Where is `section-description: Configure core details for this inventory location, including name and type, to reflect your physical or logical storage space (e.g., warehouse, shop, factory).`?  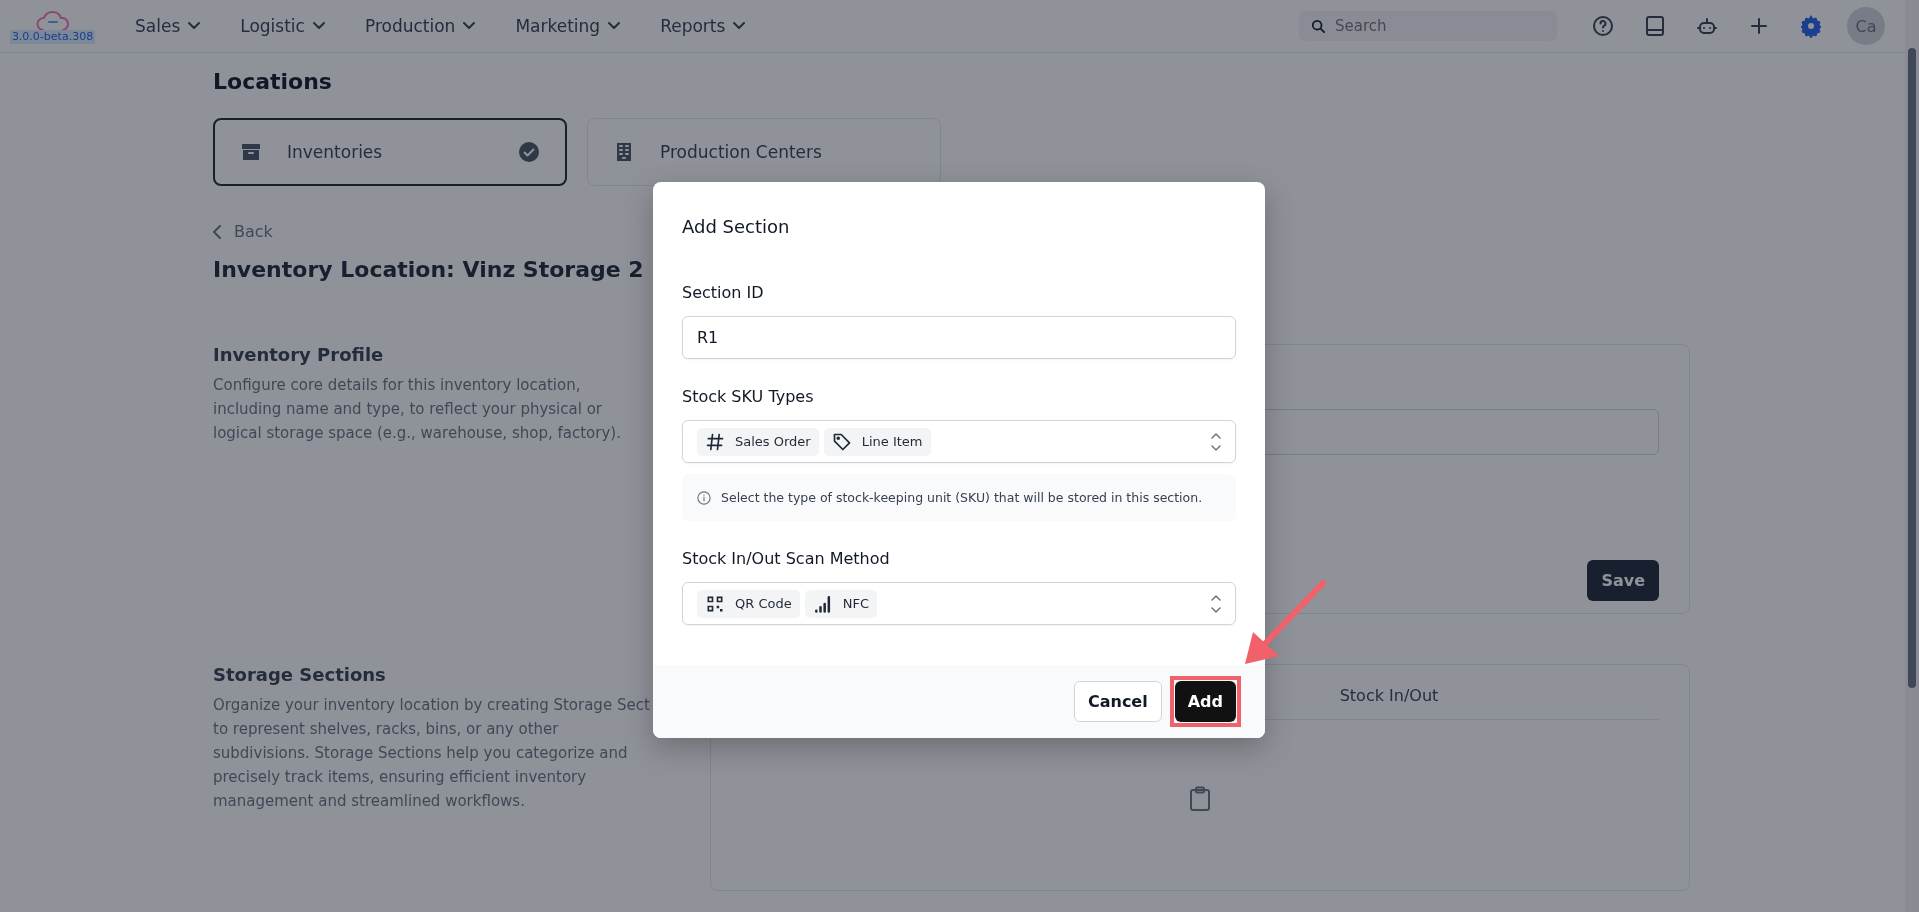 section-description: Configure core details for this inventory location, including name and type, to reflect your physical or logical storage space (e.g., warehouse, shop, factory). is located at coordinates (417, 409).